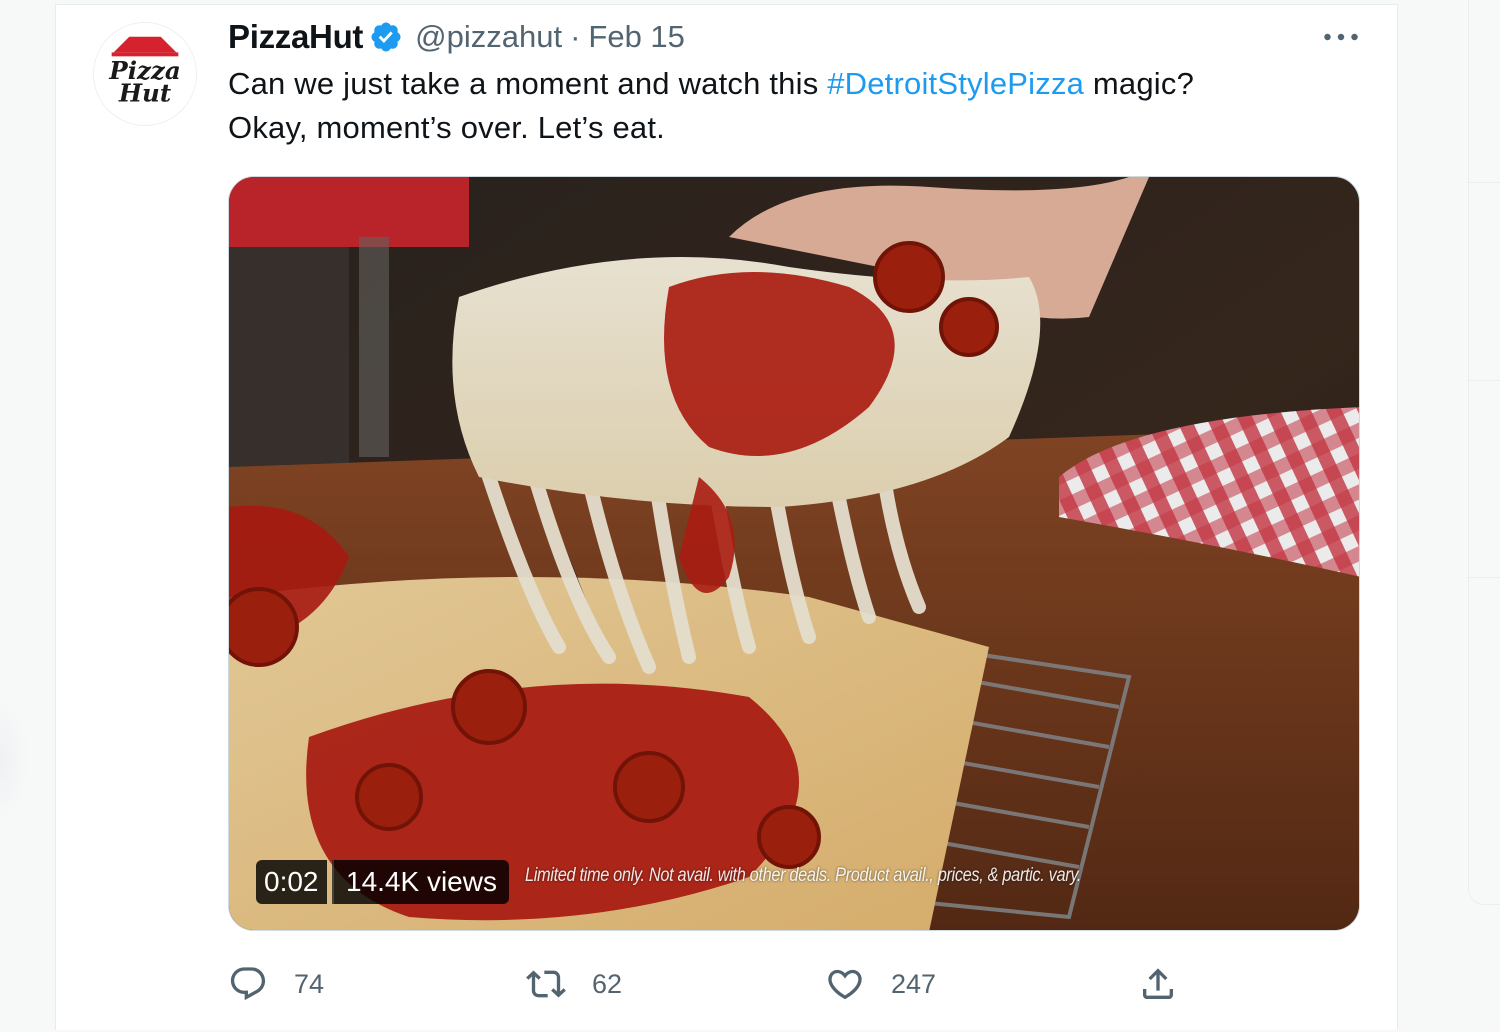  Describe the element at coordinates (914, 983) in the screenshot. I see `like-count: 247` at that location.